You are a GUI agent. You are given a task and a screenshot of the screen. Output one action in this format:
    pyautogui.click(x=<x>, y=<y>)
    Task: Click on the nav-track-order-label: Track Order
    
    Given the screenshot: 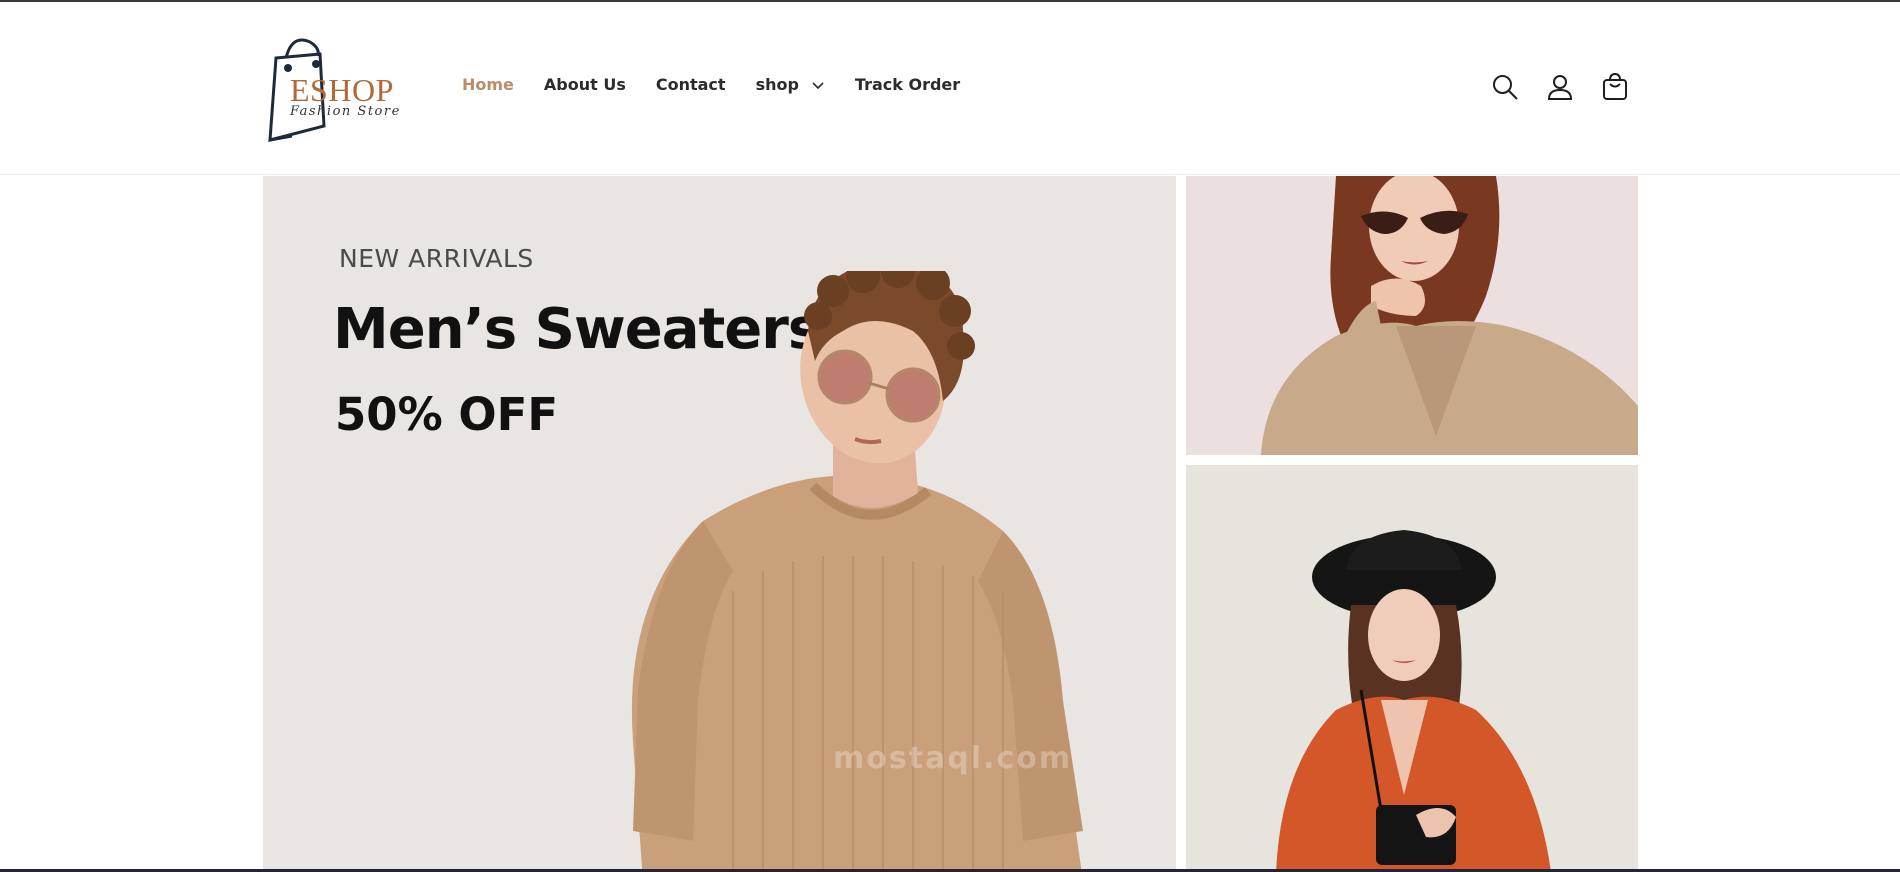 What is the action you would take?
    pyautogui.click(x=907, y=84)
    